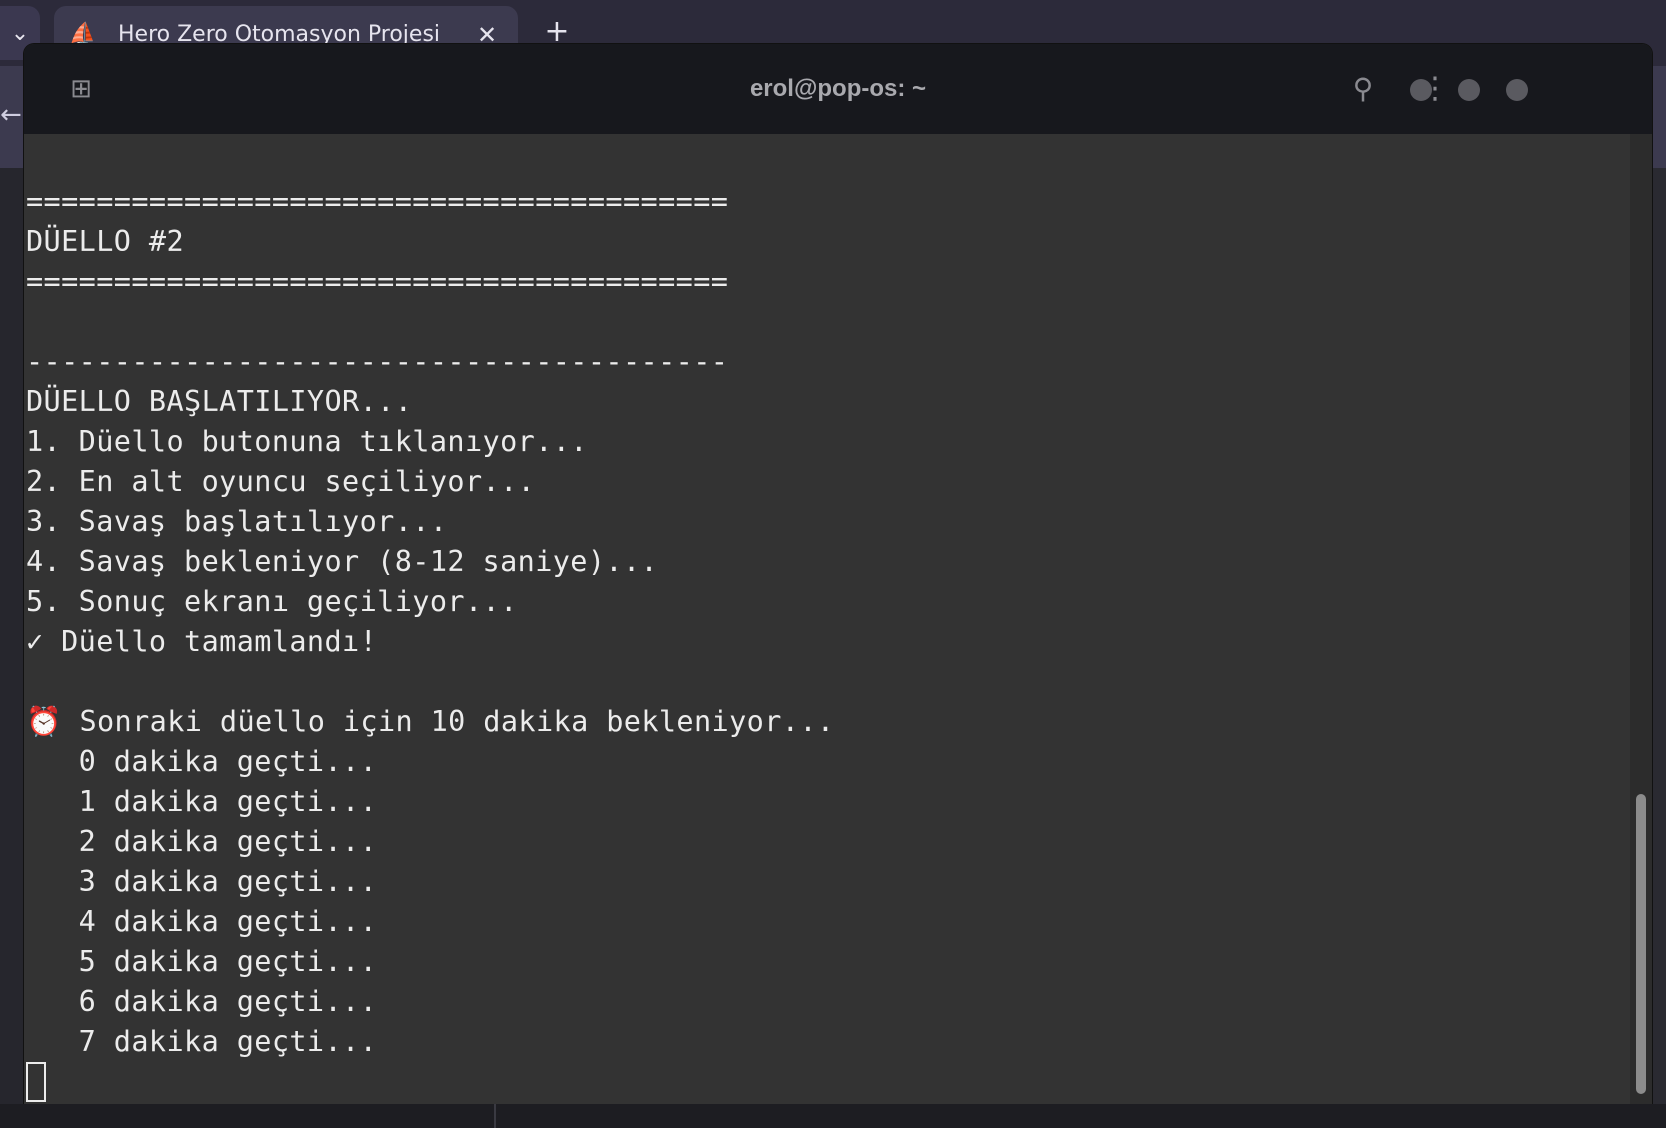 Image resolution: width=1666 pixels, height=1128 pixels. I want to click on divider, so click(495, 1116).